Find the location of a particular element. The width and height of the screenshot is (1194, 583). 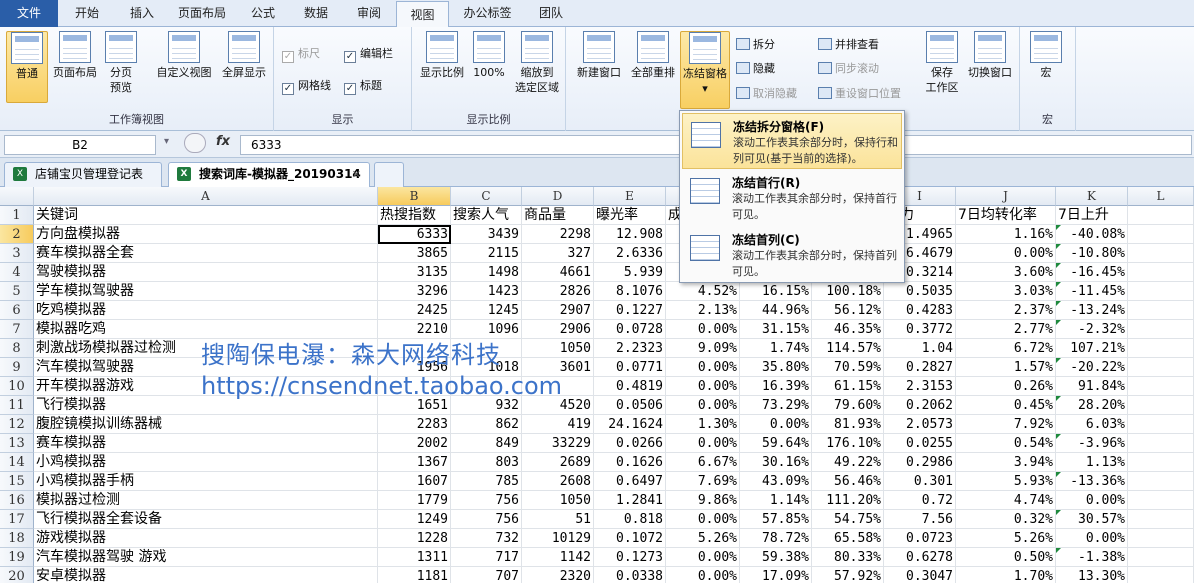

table-cell: 2320 is located at coordinates (558, 575).